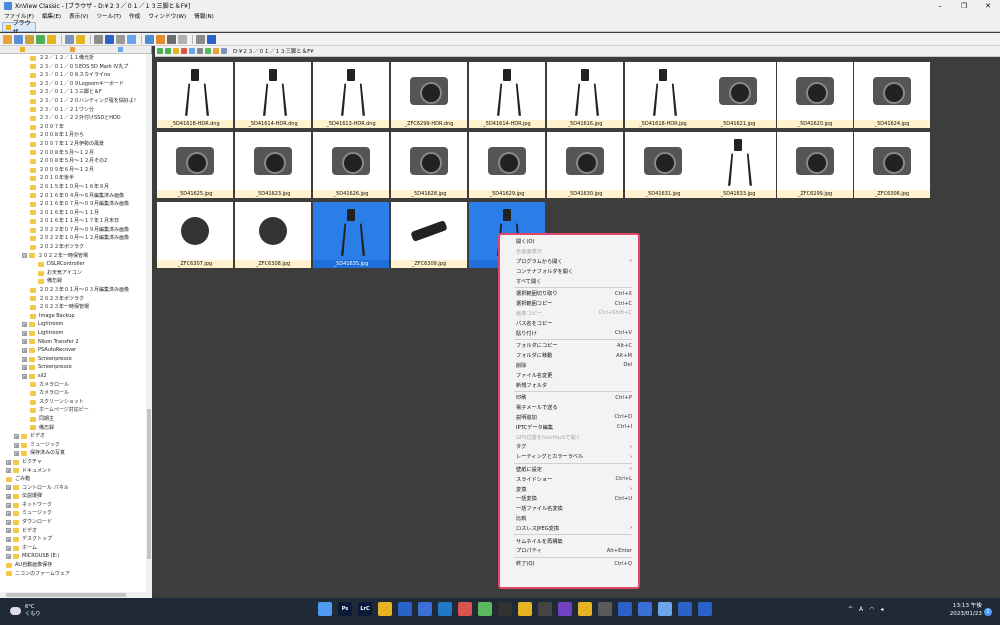 This screenshot has width=1000, height=625. I want to click on chevron-up-icon: ^, so click(850, 609).